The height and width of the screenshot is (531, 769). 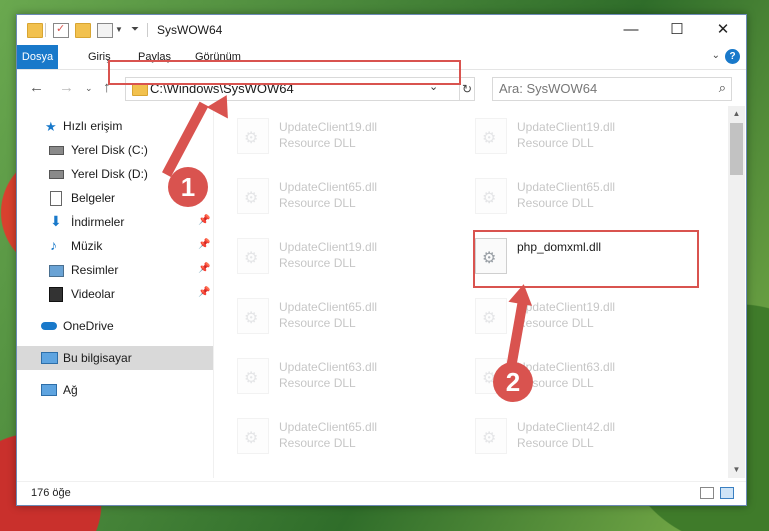 I want to click on minimize-button: —, so click(x=631, y=30).